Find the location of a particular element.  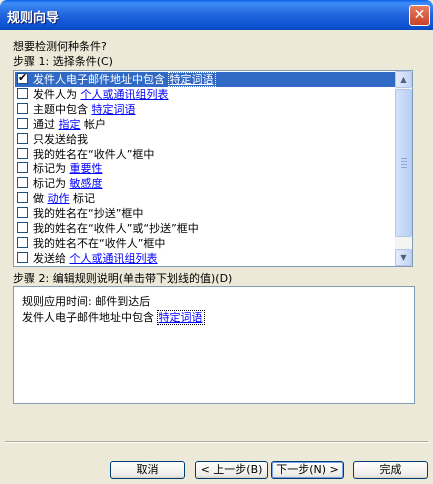

condition-checkbox: ✔ is located at coordinates (22, 77).